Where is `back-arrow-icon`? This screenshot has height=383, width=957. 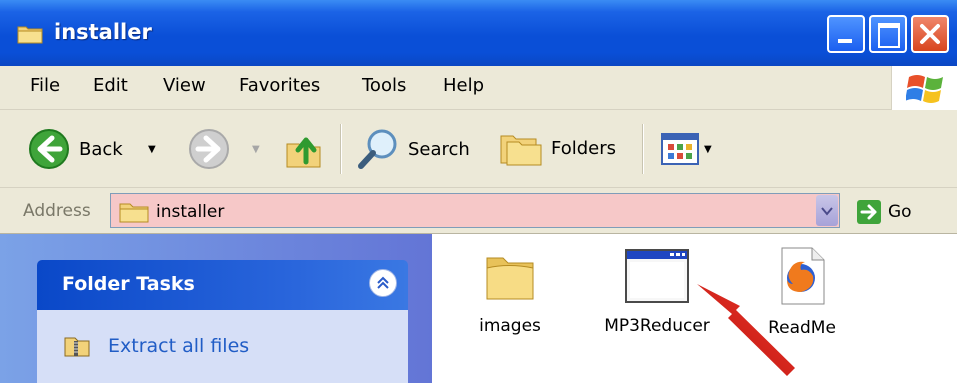
back-arrow-icon is located at coordinates (49, 149).